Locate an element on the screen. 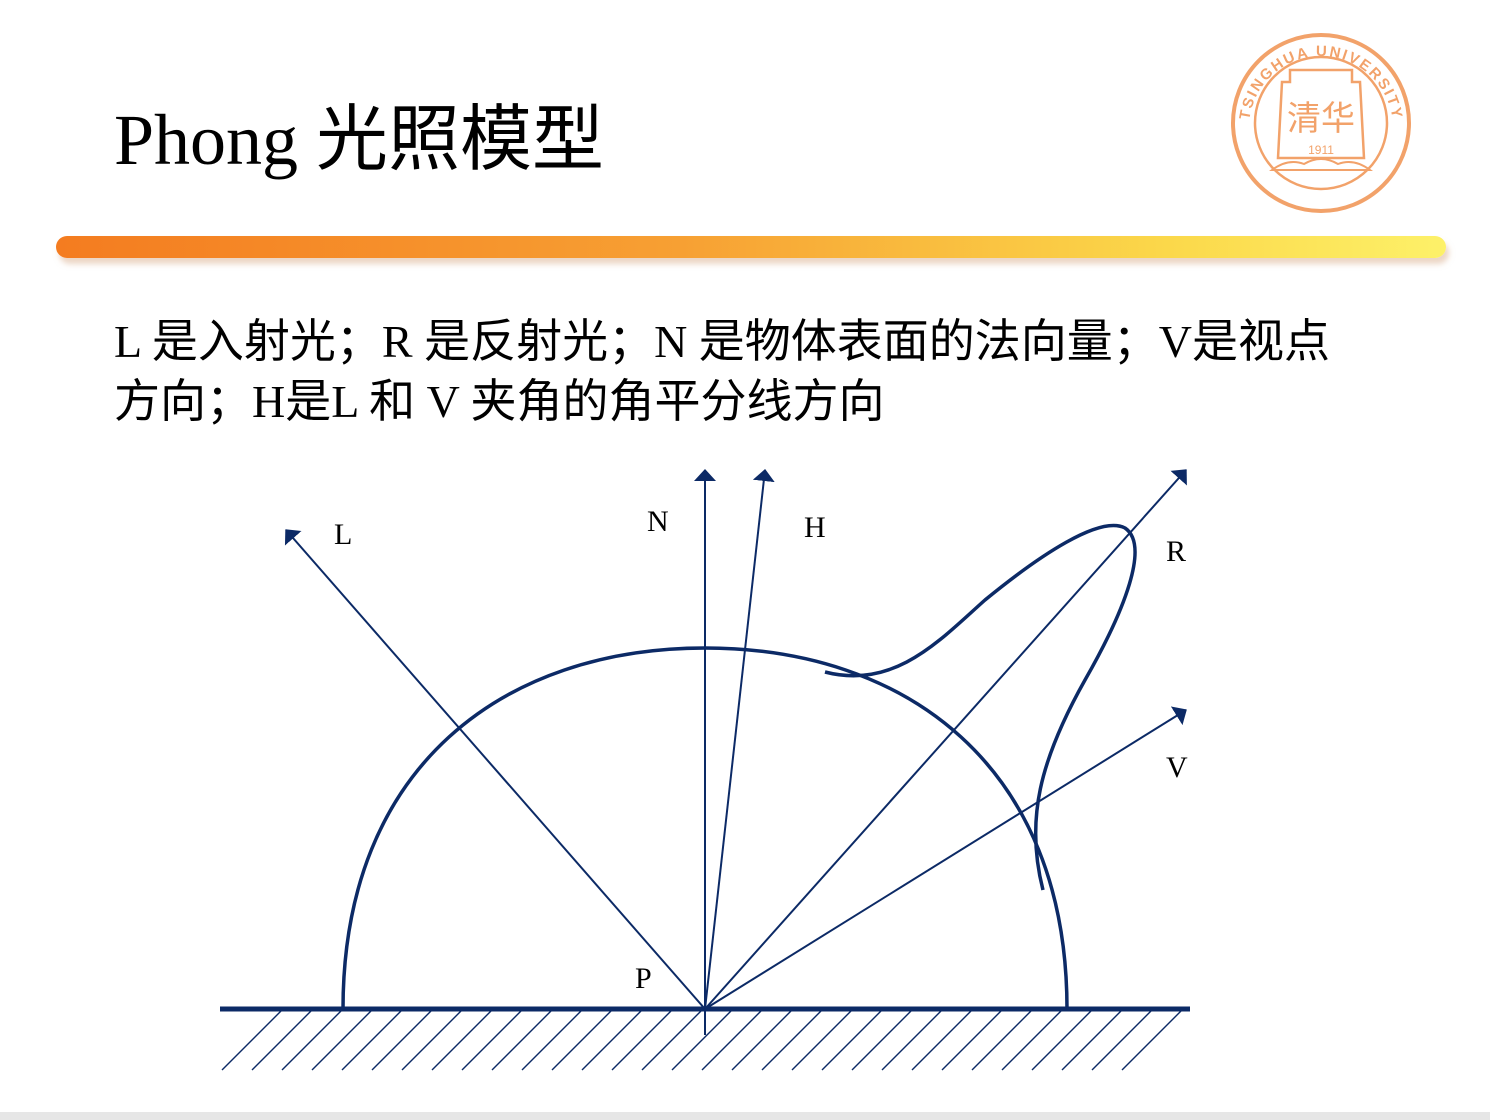  seal-year: 1911 is located at coordinates (1321, 150).